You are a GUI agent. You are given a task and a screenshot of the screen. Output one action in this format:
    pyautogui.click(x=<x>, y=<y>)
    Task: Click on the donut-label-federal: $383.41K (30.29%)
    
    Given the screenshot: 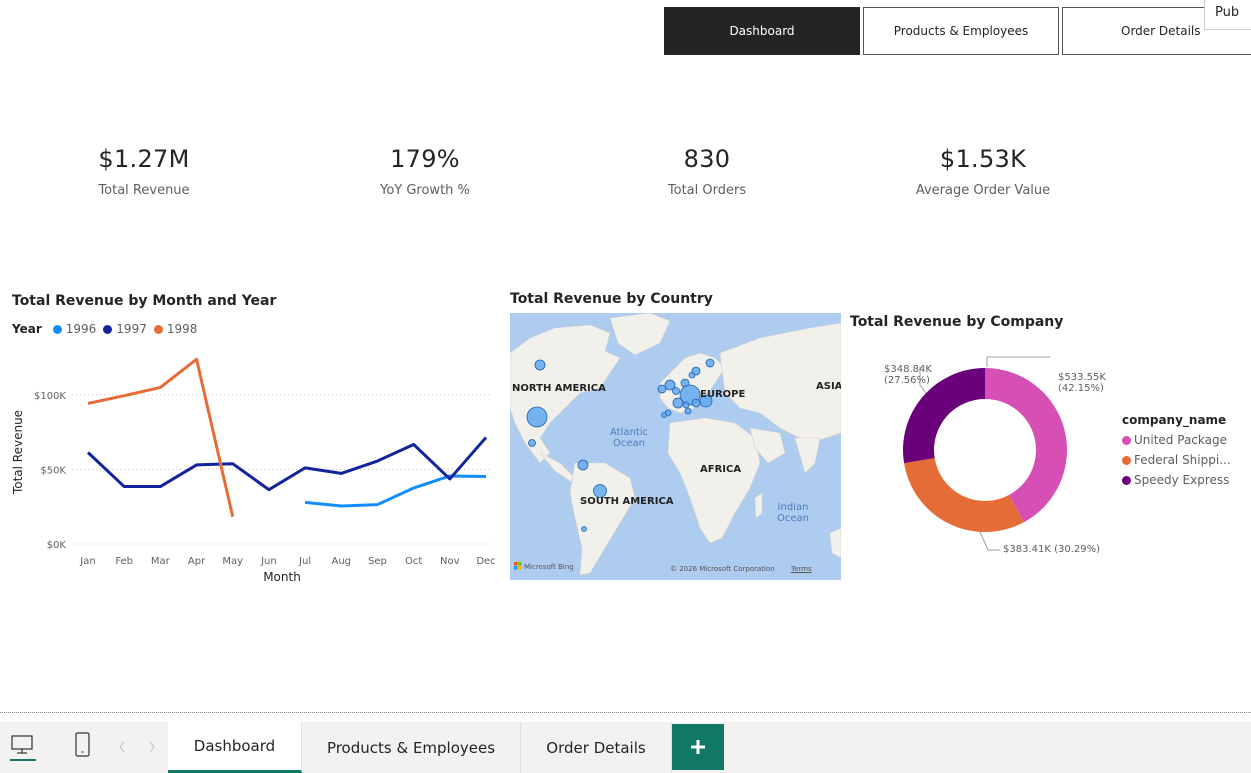 What is the action you would take?
    pyautogui.click(x=1052, y=549)
    